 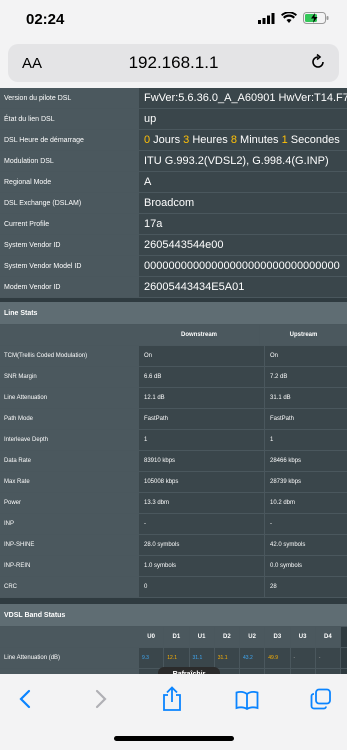 I want to click on line-stat-row: Data Rate 83910 kbps 28466 kbps, so click(x=173, y=461).